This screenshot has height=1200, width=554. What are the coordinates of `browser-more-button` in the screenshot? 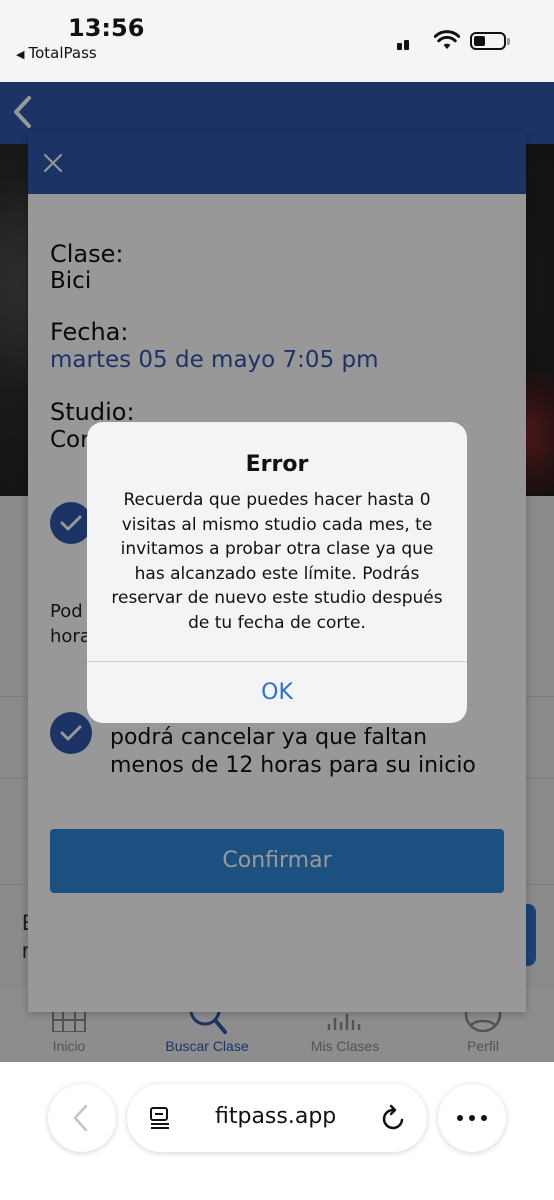 It's located at (472, 1118).